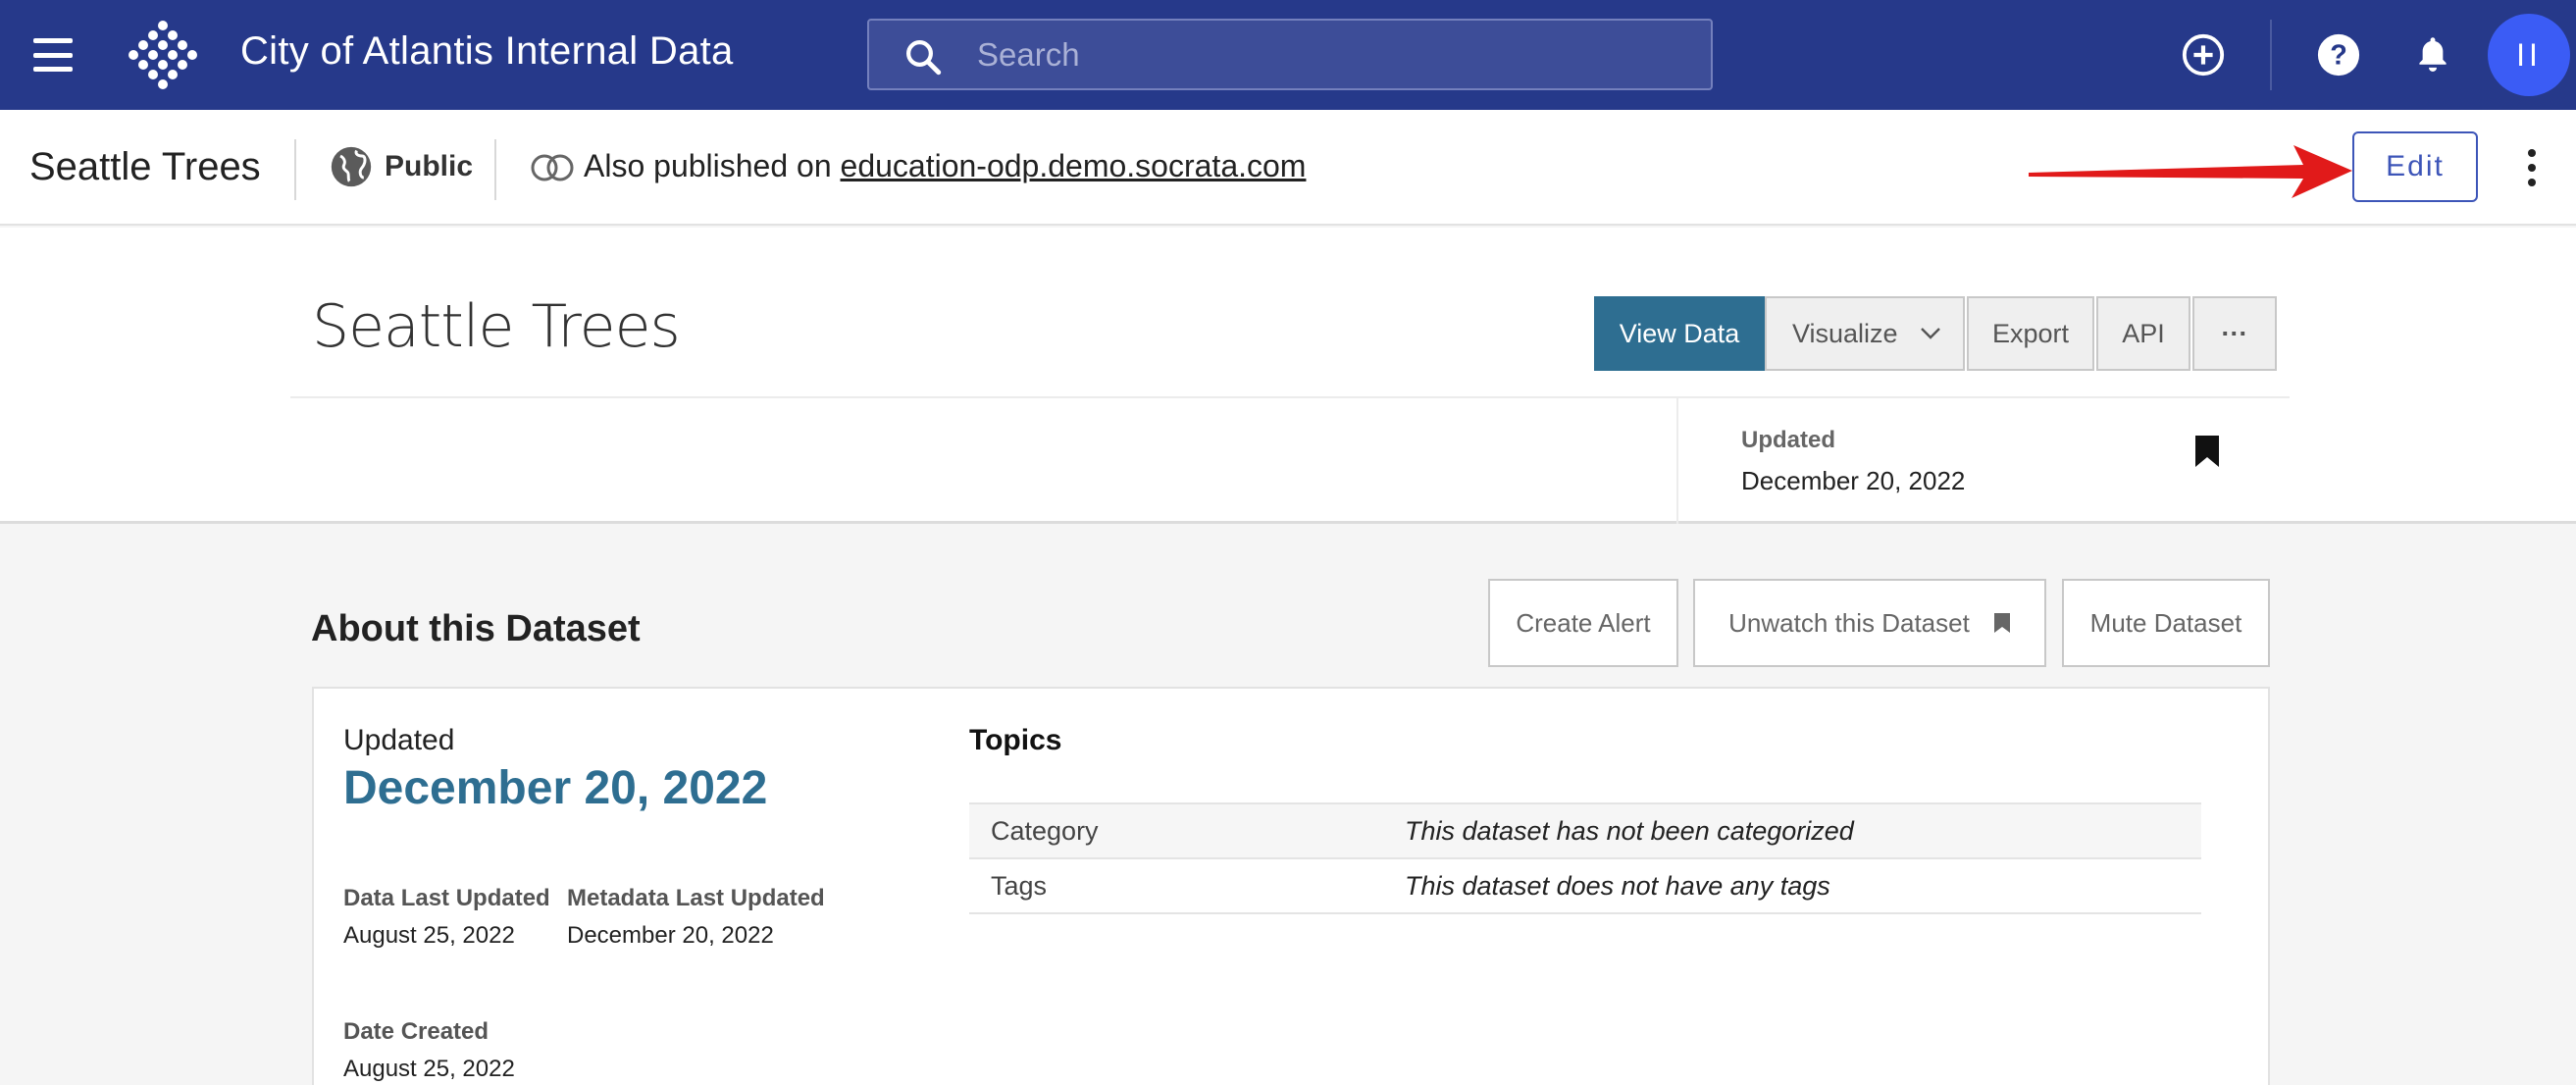 Image resolution: width=2576 pixels, height=1085 pixels. I want to click on federation-rings-icon, so click(552, 167).